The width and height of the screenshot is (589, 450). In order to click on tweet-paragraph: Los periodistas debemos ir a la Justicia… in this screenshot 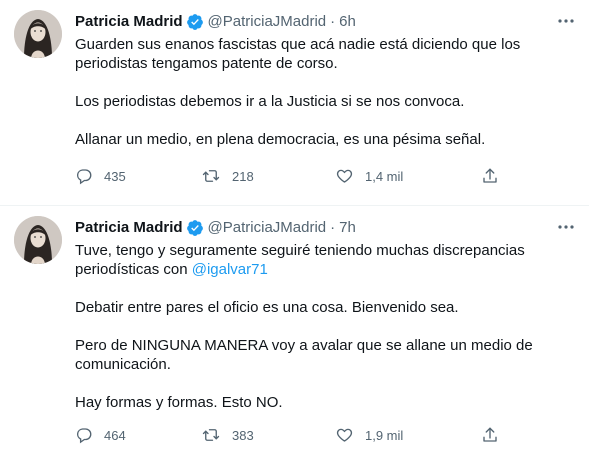, I will do `click(270, 101)`.